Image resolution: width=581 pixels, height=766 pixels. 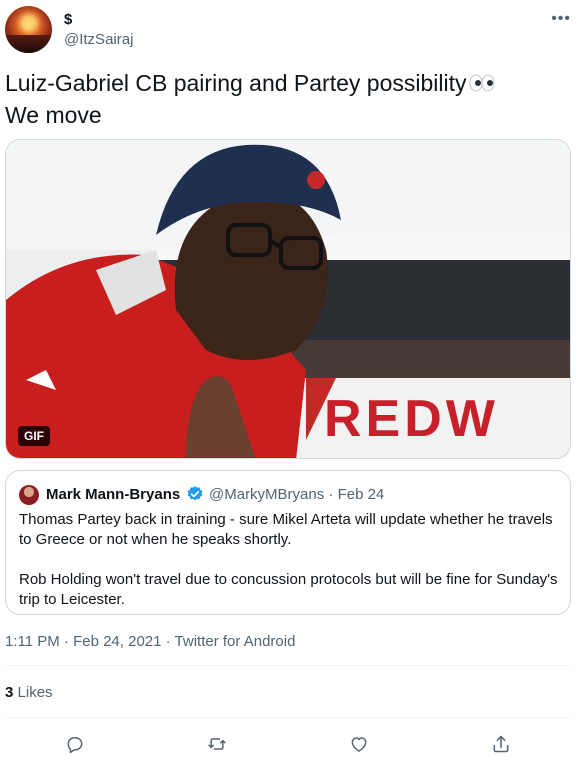 What do you see at coordinates (501, 744) in the screenshot?
I see `share-icon` at bounding box center [501, 744].